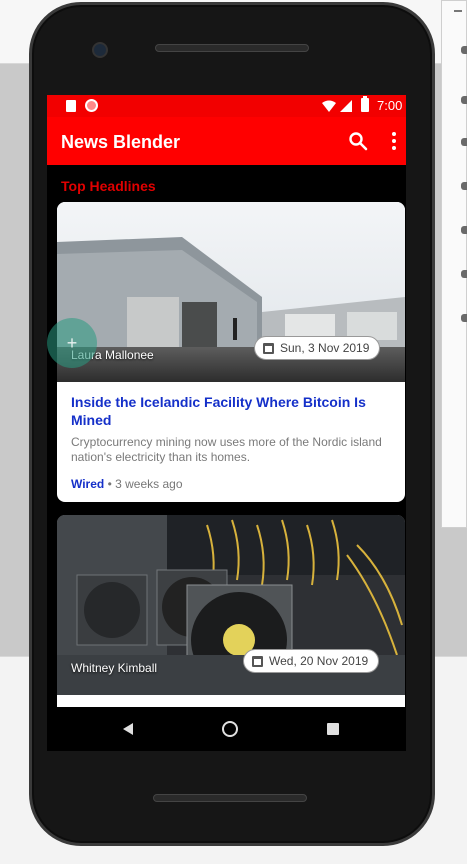 The width and height of the screenshot is (467, 864). What do you see at coordinates (454, 264) in the screenshot?
I see `side-toolbar` at bounding box center [454, 264].